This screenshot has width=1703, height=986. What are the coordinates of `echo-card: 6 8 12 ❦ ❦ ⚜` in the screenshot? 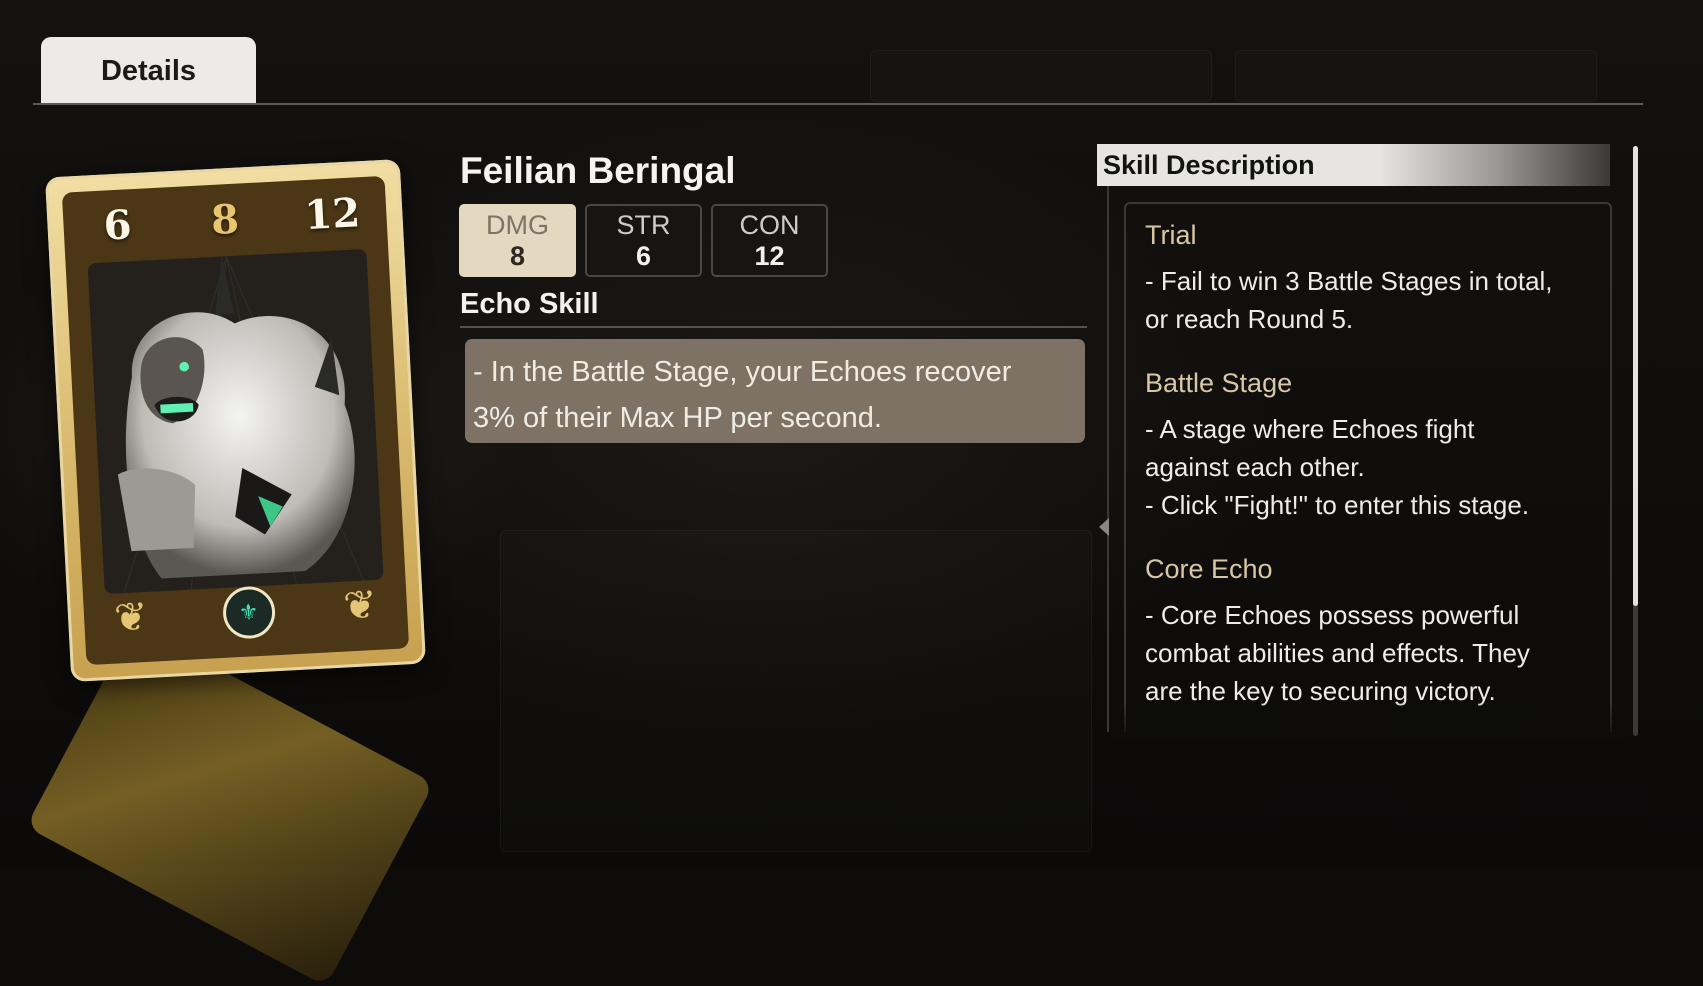 It's located at (235, 420).